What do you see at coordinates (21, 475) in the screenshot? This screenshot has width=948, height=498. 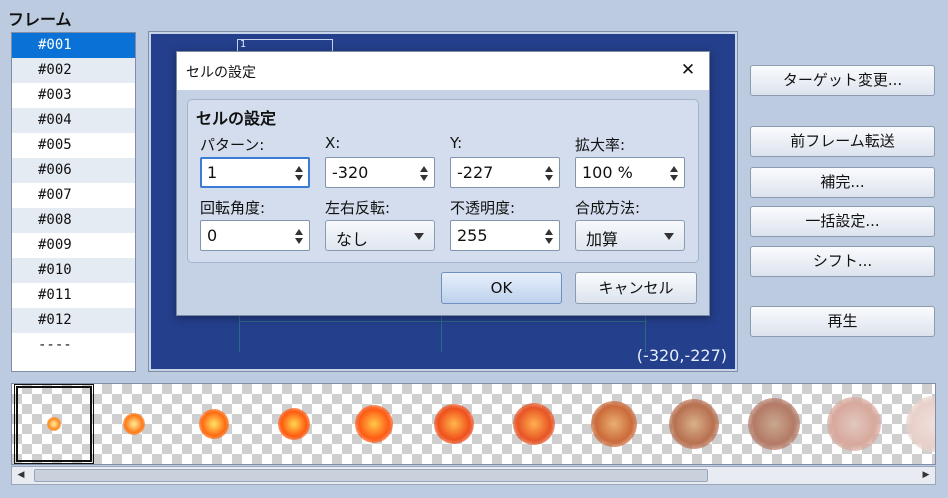 I see `scroll-left-arrow-icon: ◀` at bounding box center [21, 475].